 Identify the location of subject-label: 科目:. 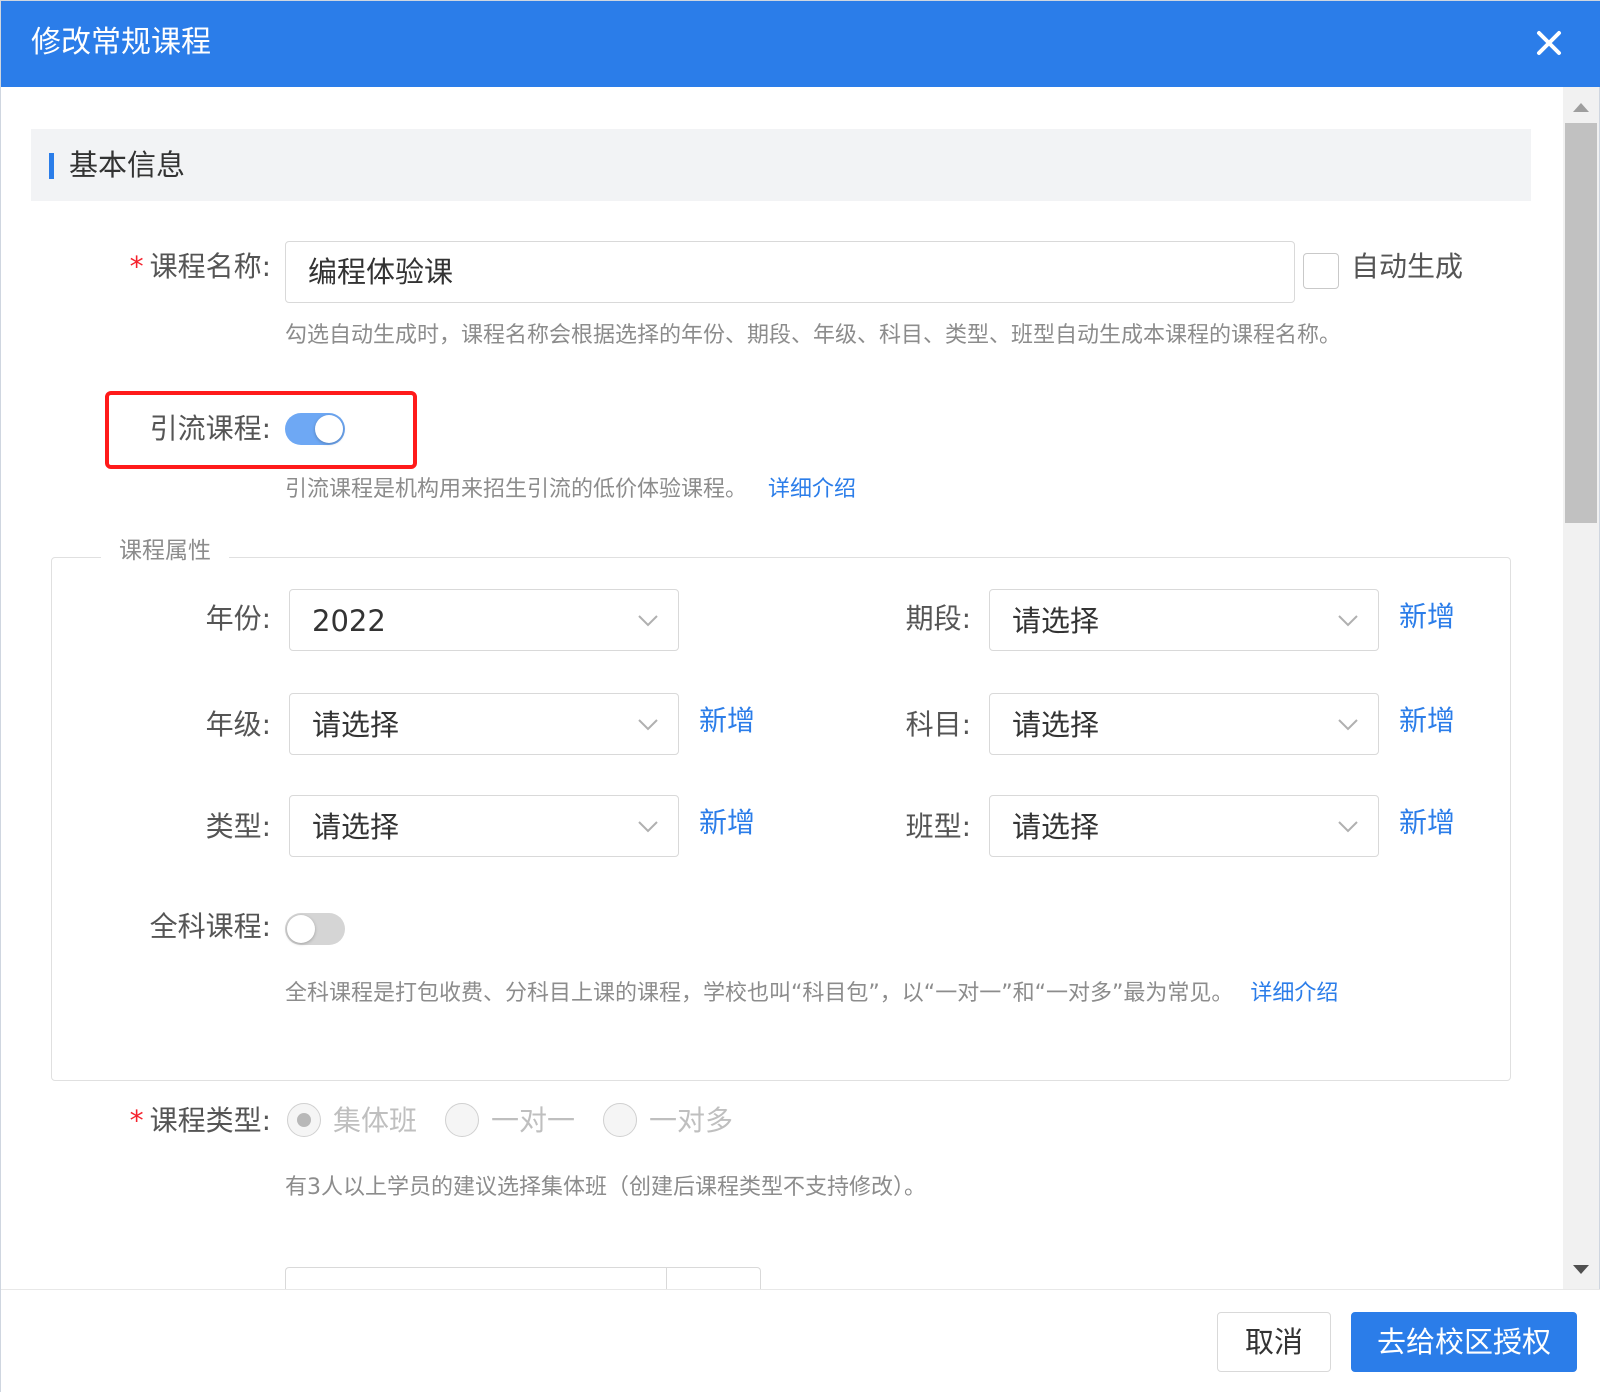
(938, 724).